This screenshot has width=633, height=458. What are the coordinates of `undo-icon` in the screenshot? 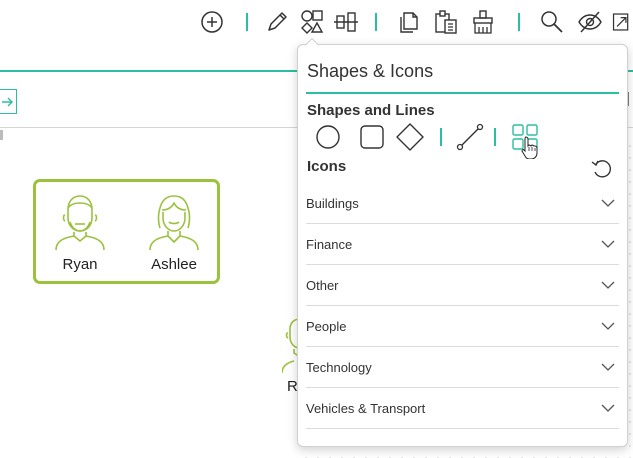 It's located at (602, 168).